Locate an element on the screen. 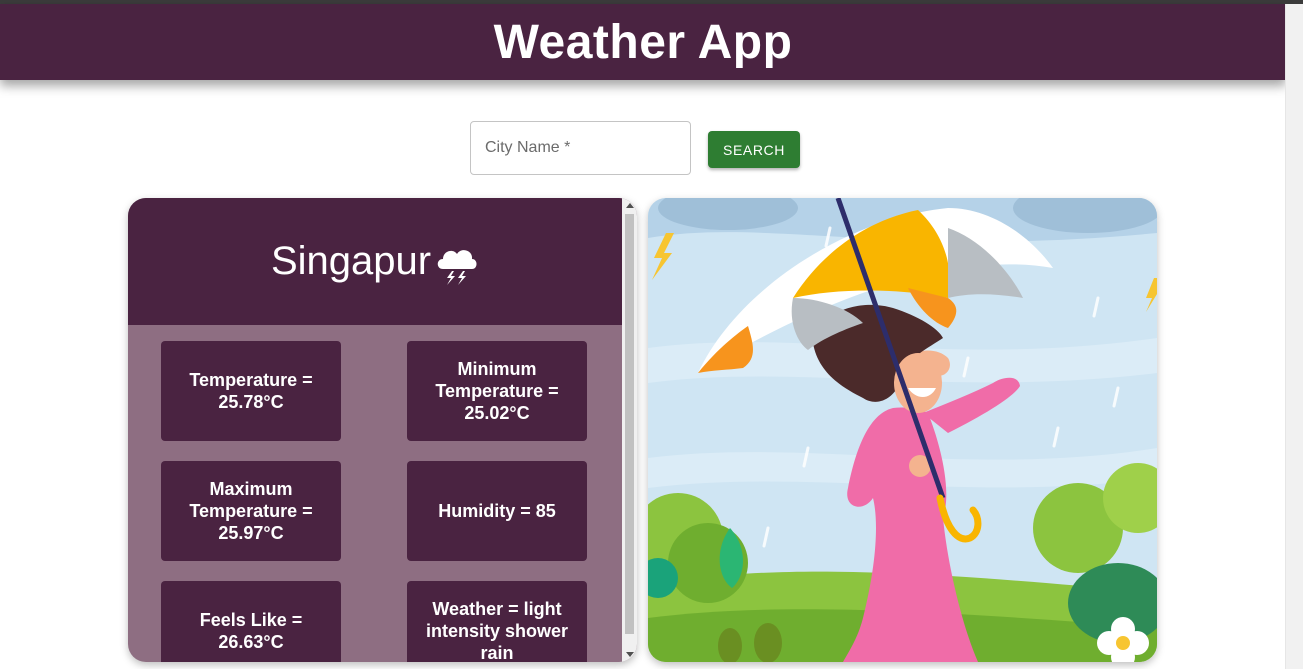 The width and height of the screenshot is (1303, 669). page-scrollbar is located at coordinates (1294, 336).